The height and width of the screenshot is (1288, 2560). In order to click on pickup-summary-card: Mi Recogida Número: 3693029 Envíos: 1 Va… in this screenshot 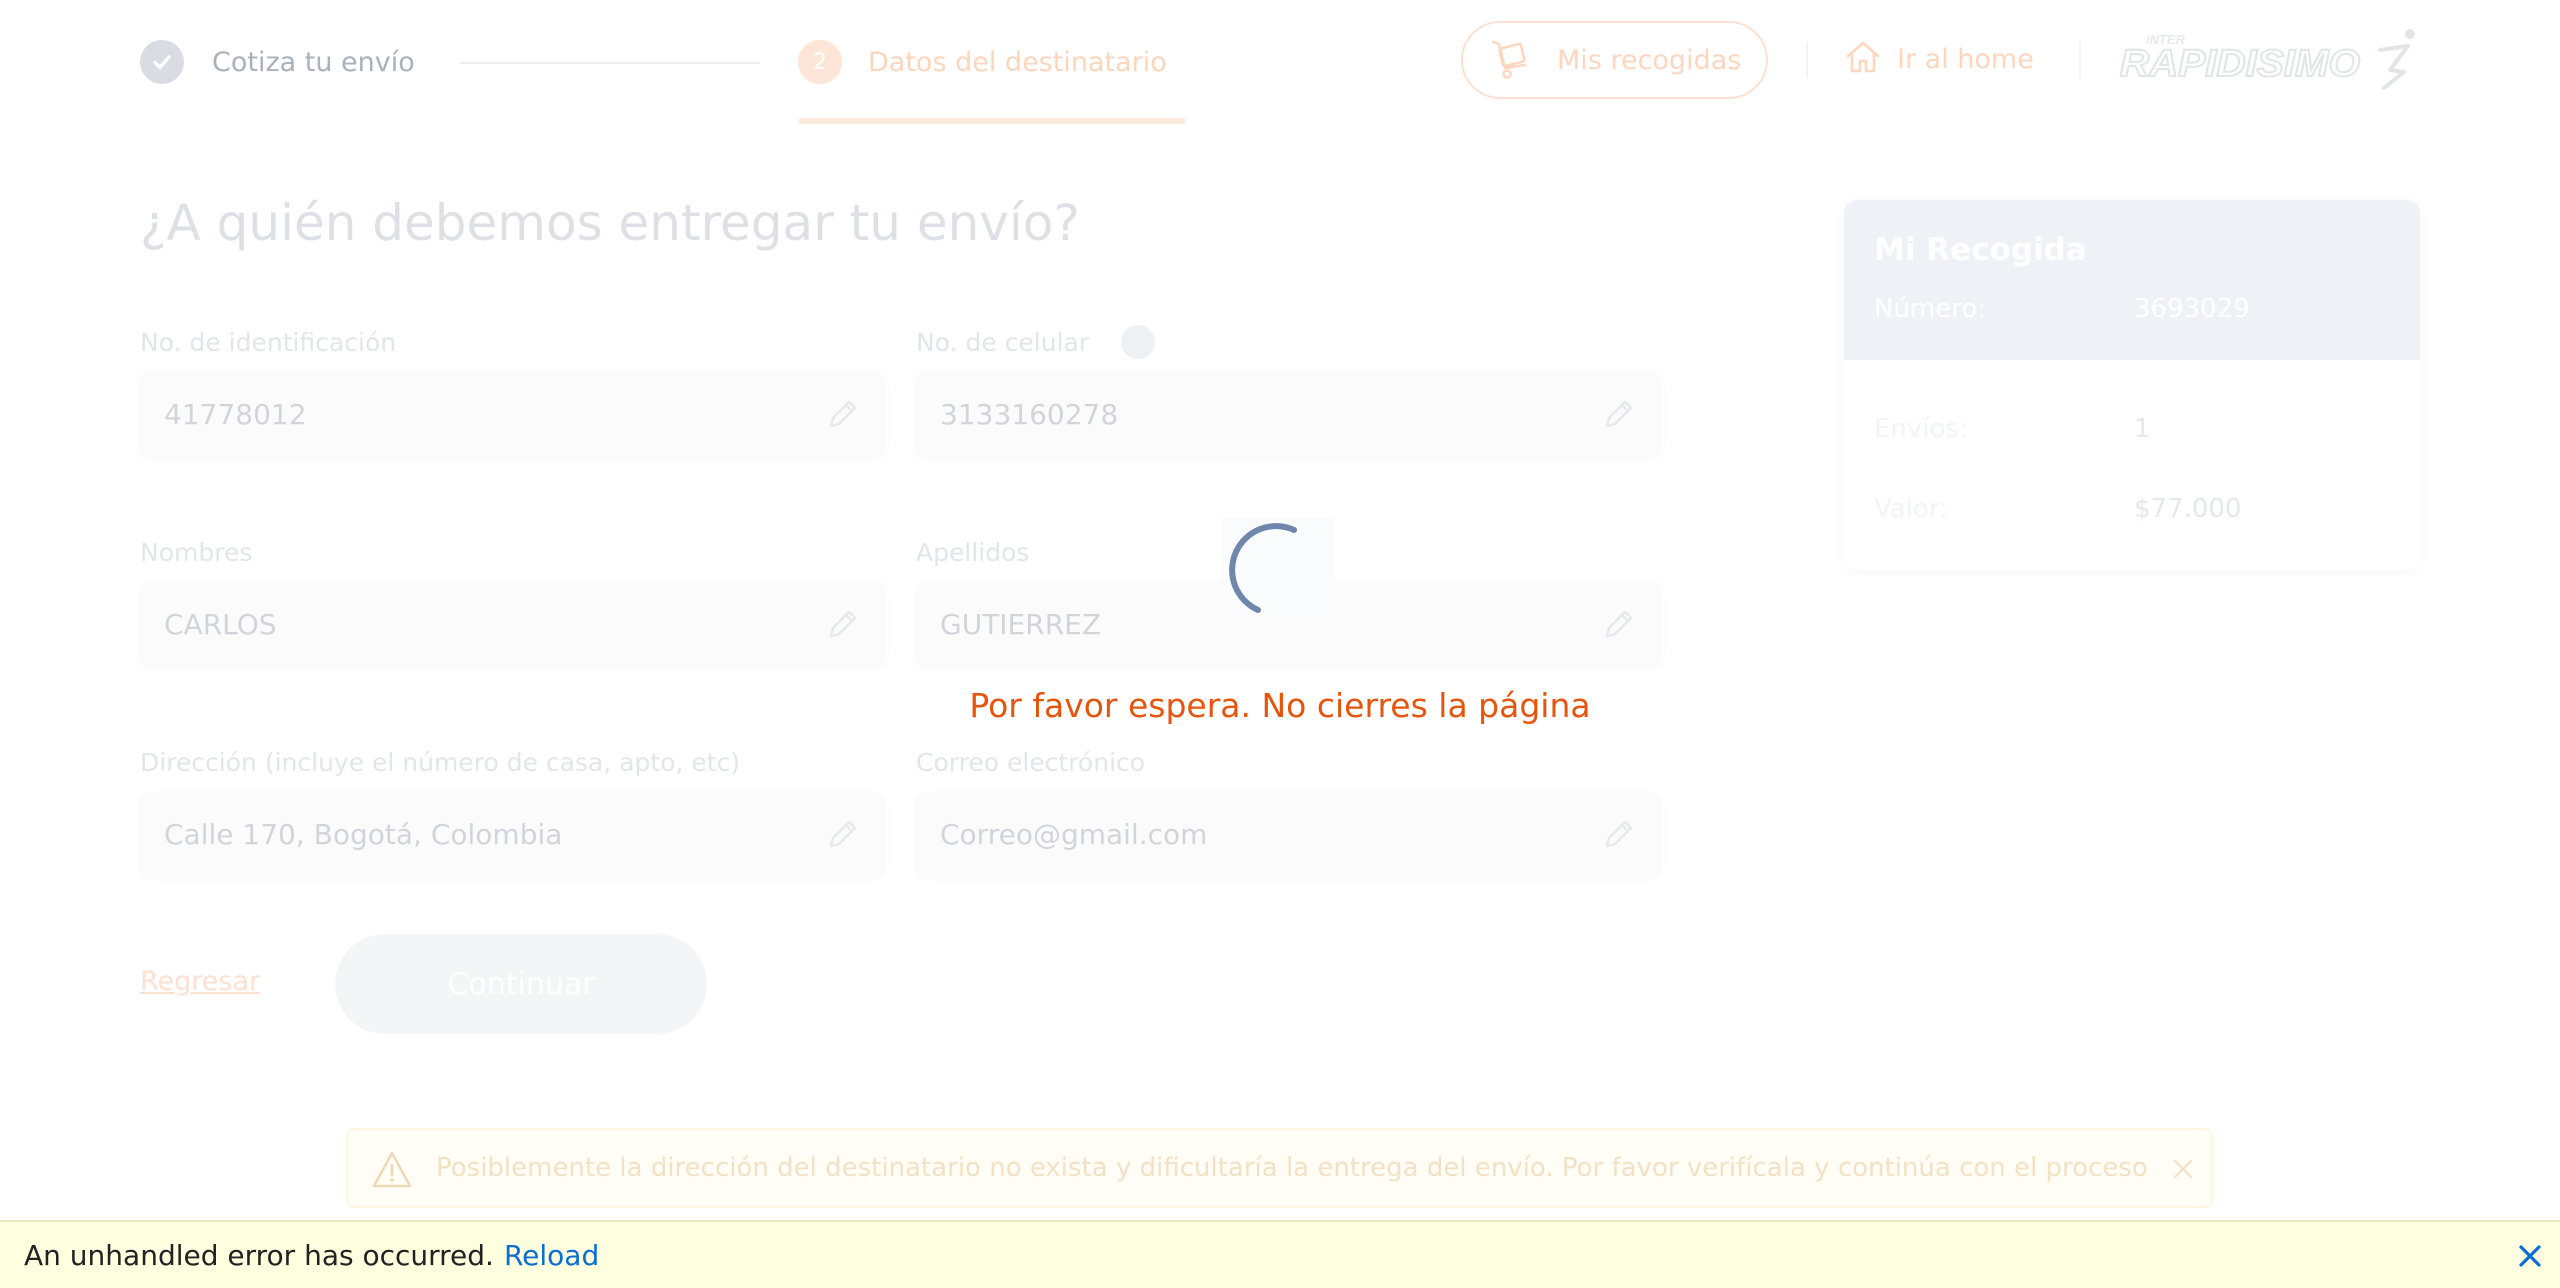, I will do `click(2132, 385)`.